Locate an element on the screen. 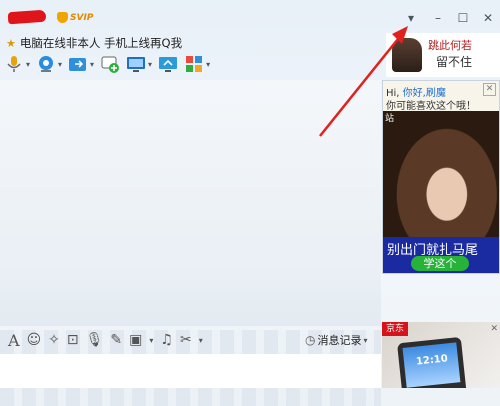 This screenshot has height=406, width=500. app-grid-icon is located at coordinates (194, 64).